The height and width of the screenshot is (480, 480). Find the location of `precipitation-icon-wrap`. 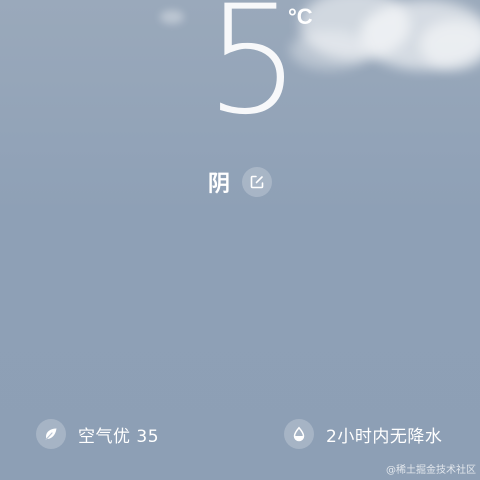

precipitation-icon-wrap is located at coordinates (299, 434).